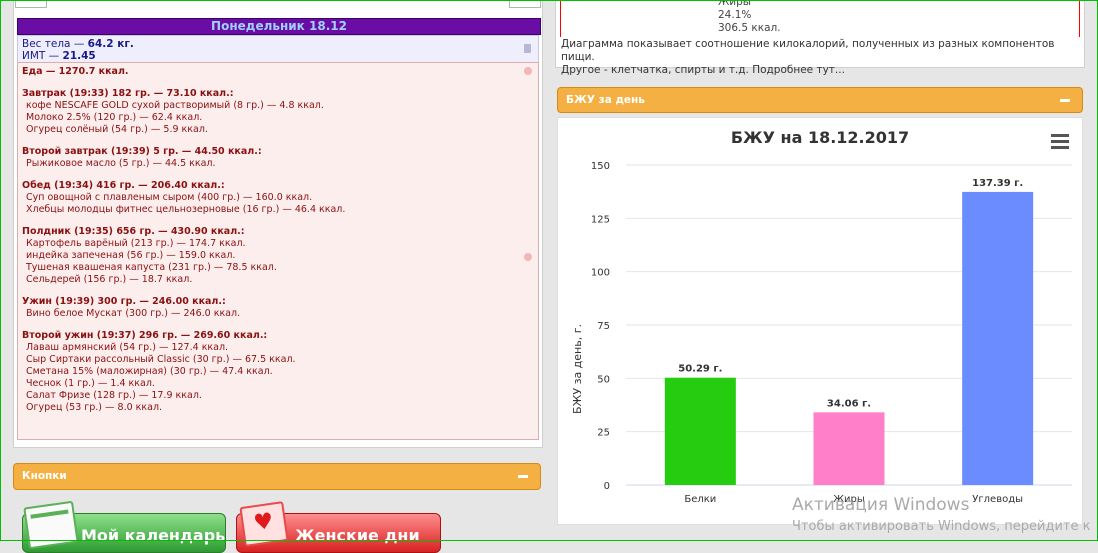 The width and height of the screenshot is (1098, 553). What do you see at coordinates (278, 56) in the screenshot?
I see `bmi-row: ИМТ — 21.45` at bounding box center [278, 56].